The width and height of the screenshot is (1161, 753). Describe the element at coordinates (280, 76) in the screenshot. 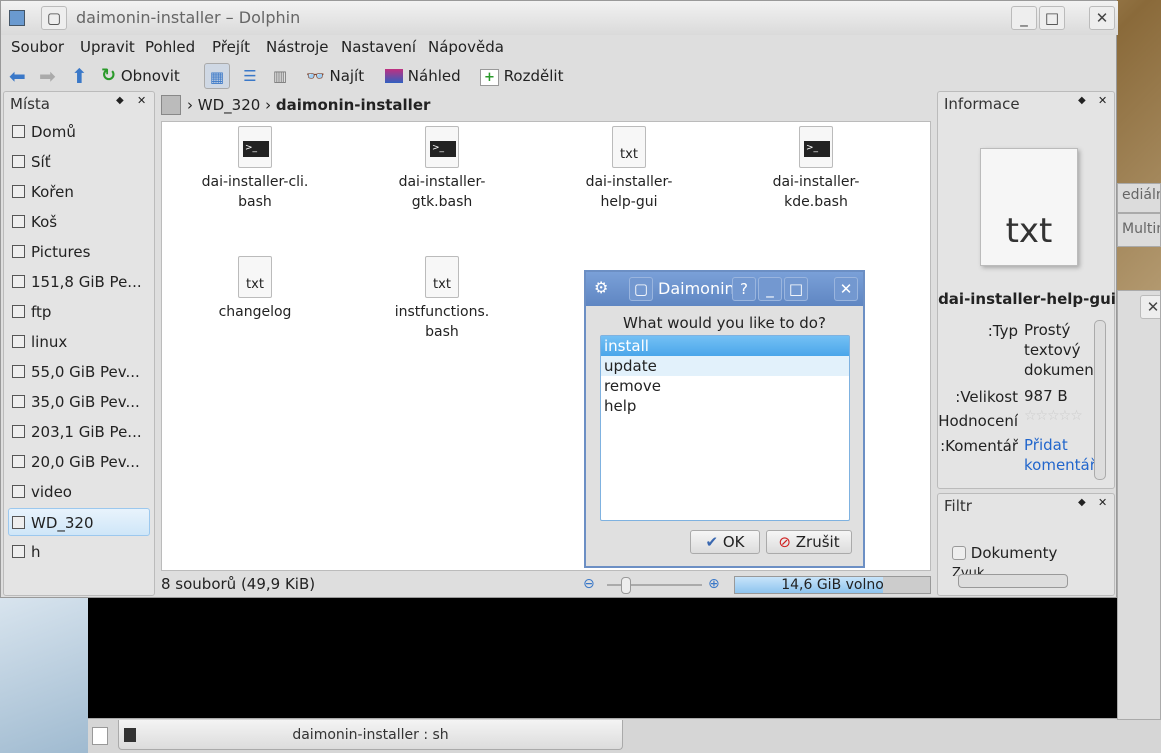

I see `columns-view-button: ▥` at that location.